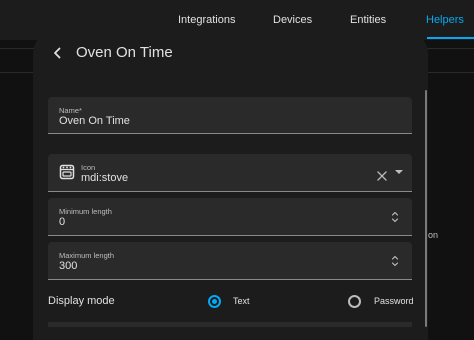 The image size is (474, 340). Describe the element at coordinates (230, 261) in the screenshot. I see `maximum-length-field: Maximum length 300` at that location.